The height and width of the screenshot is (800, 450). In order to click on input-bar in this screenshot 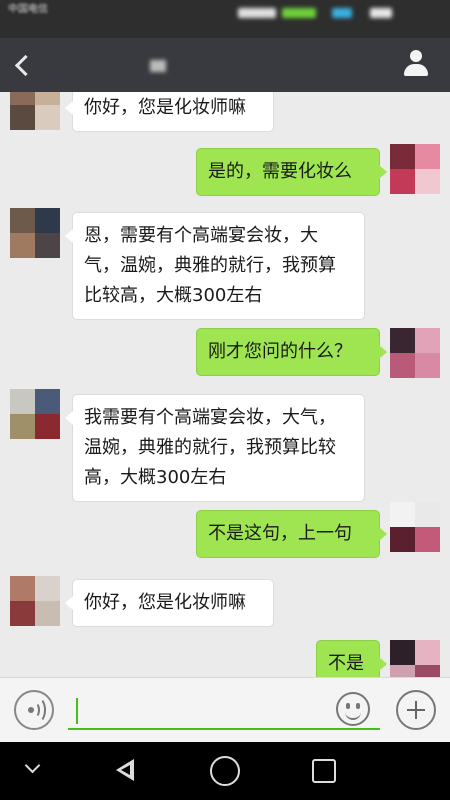, I will do `click(225, 709)`.